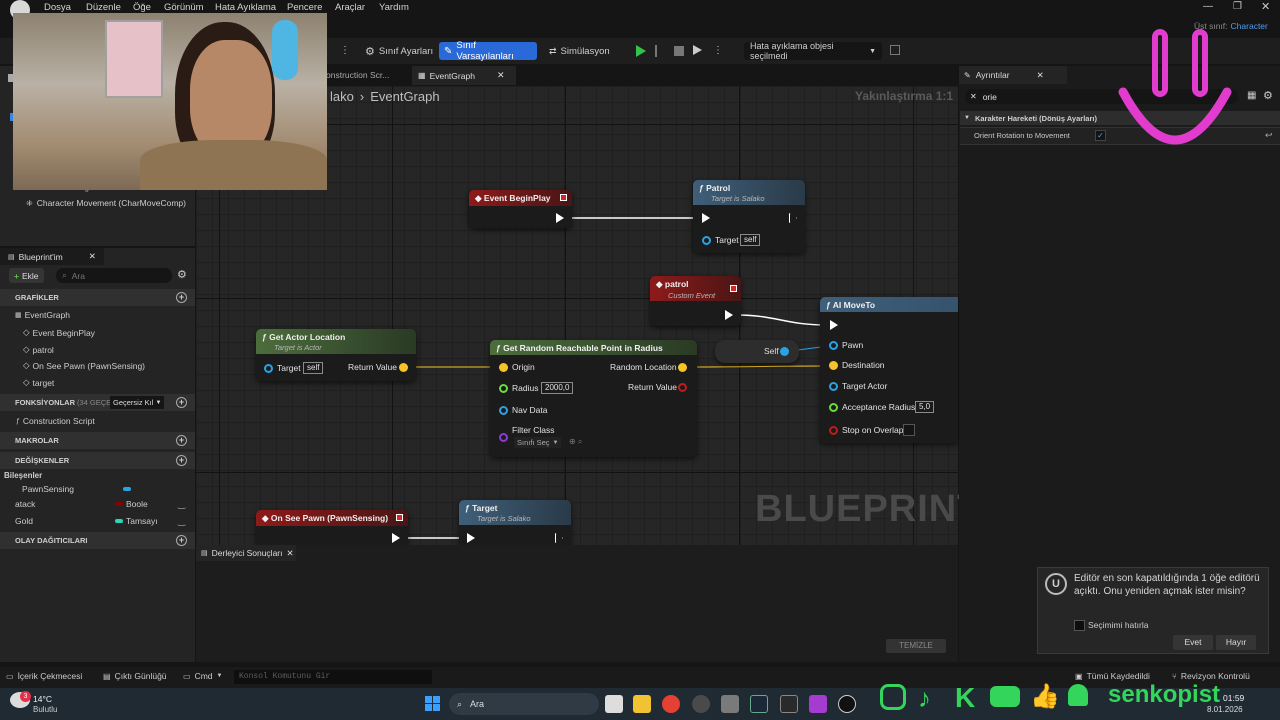 The width and height of the screenshot is (1280, 720). Describe the element at coordinates (538, 442) in the screenshot. I see `filter-class-select: Sınıfı Seç ▼` at that location.